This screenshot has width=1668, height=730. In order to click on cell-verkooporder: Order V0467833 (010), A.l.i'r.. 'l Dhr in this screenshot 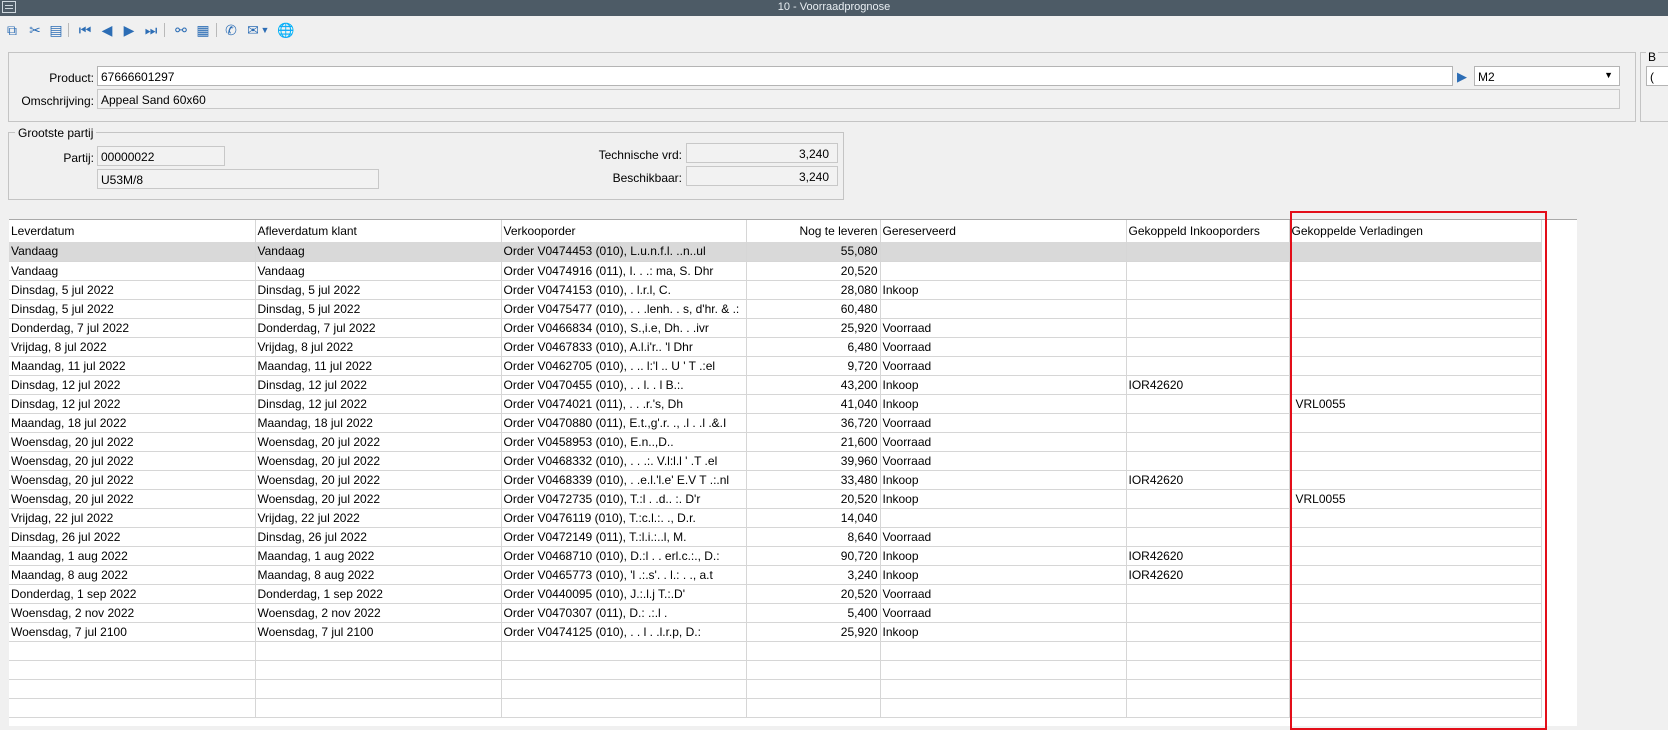, I will do `click(624, 347)`.